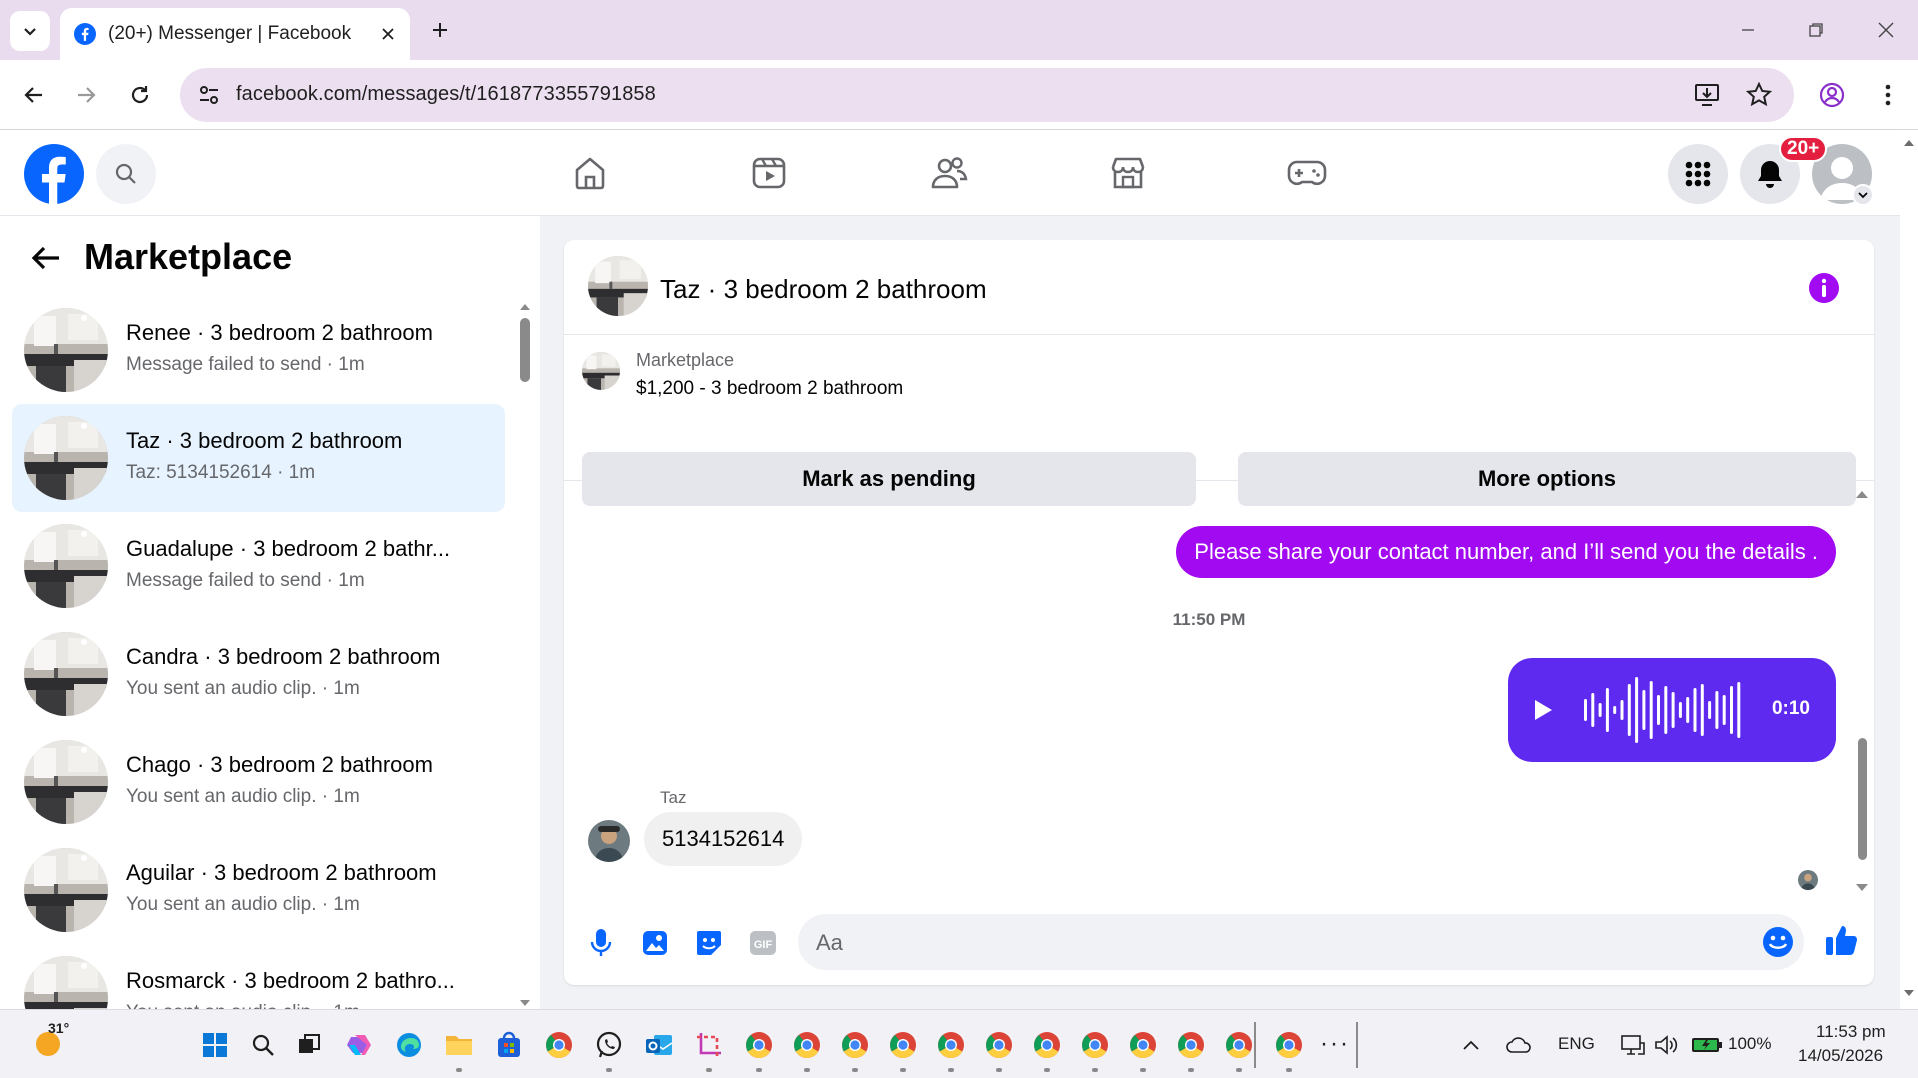 The width and height of the screenshot is (1918, 1078). Describe the element at coordinates (1832, 95) in the screenshot. I see `profile-button` at that location.